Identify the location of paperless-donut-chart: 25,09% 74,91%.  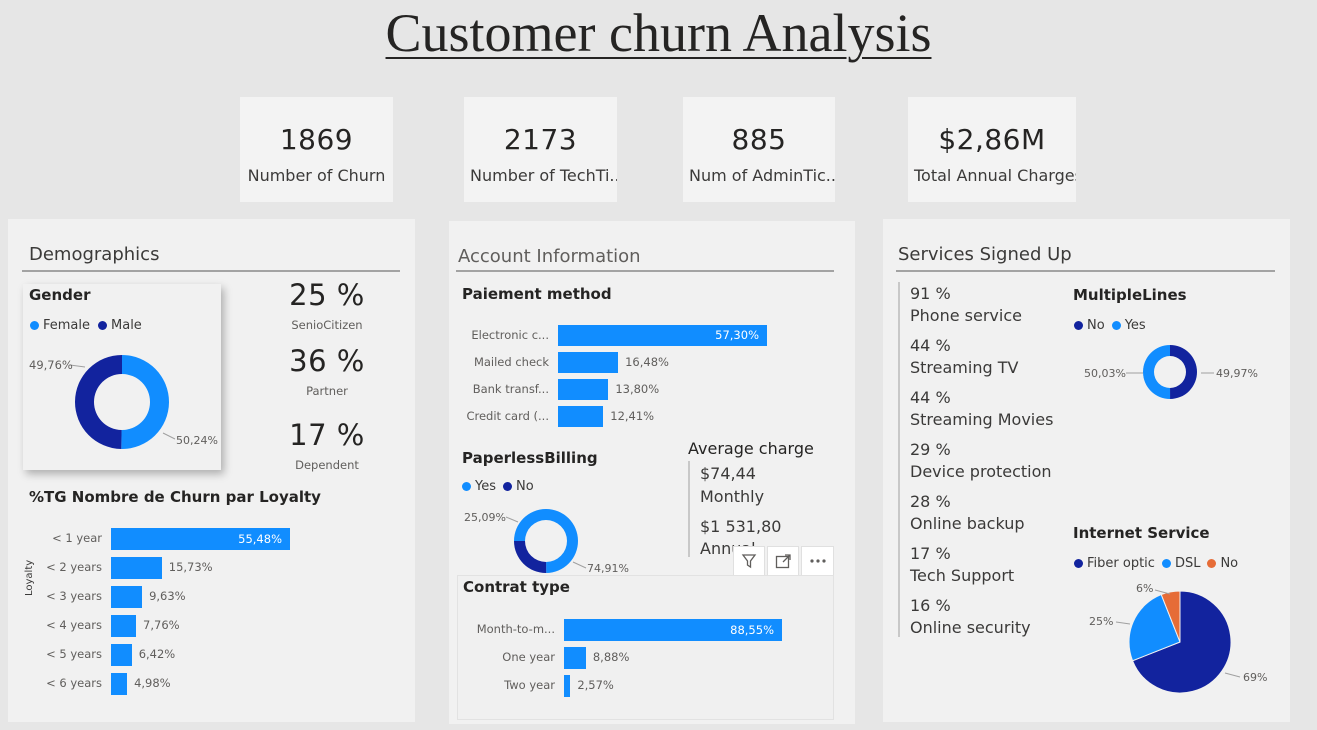
(546, 542).